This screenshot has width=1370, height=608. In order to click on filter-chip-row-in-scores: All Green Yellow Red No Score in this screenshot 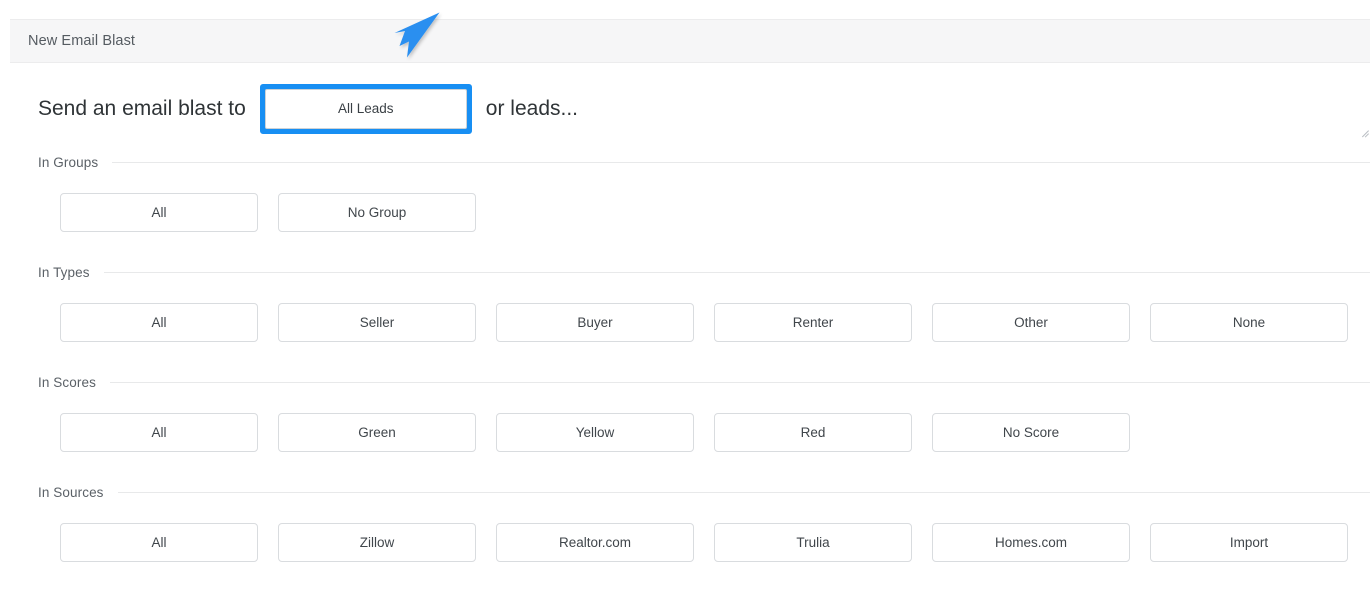, I will do `click(685, 421)`.